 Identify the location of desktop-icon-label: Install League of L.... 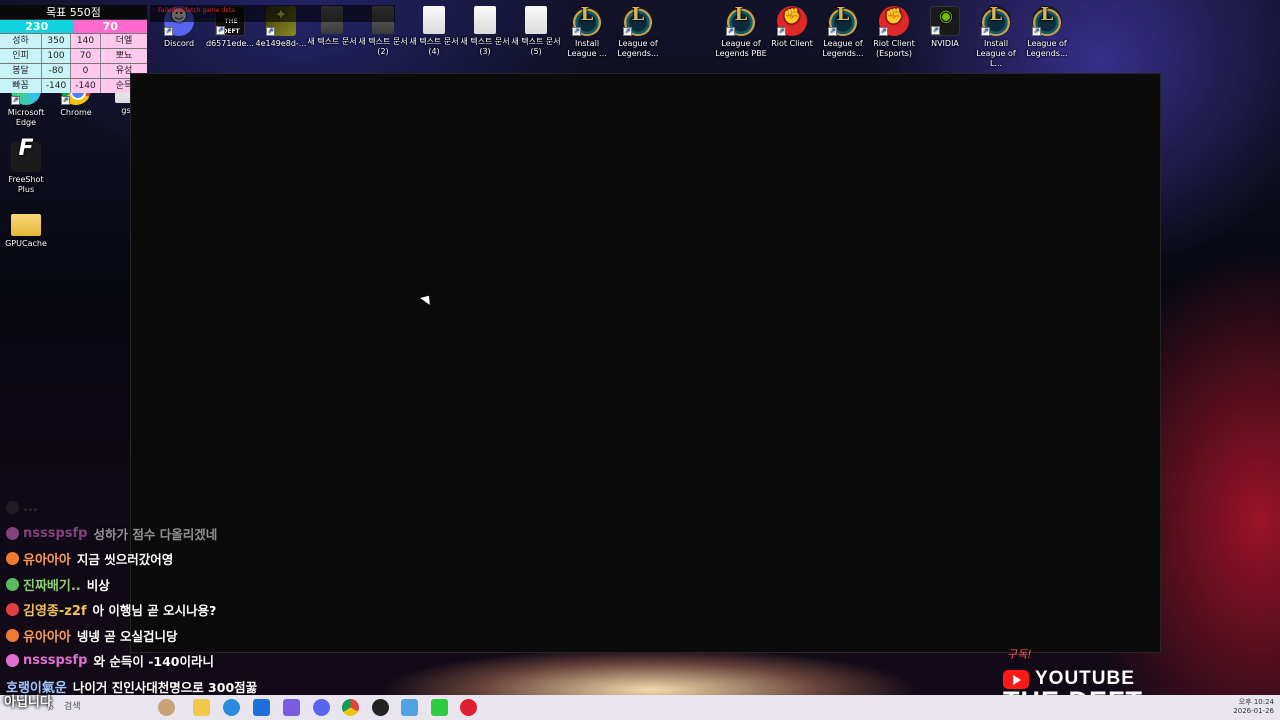
(996, 53).